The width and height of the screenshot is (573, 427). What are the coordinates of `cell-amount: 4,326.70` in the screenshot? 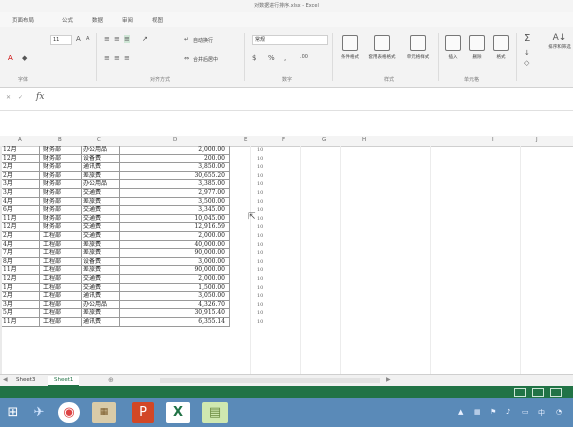 It's located at (175, 305).